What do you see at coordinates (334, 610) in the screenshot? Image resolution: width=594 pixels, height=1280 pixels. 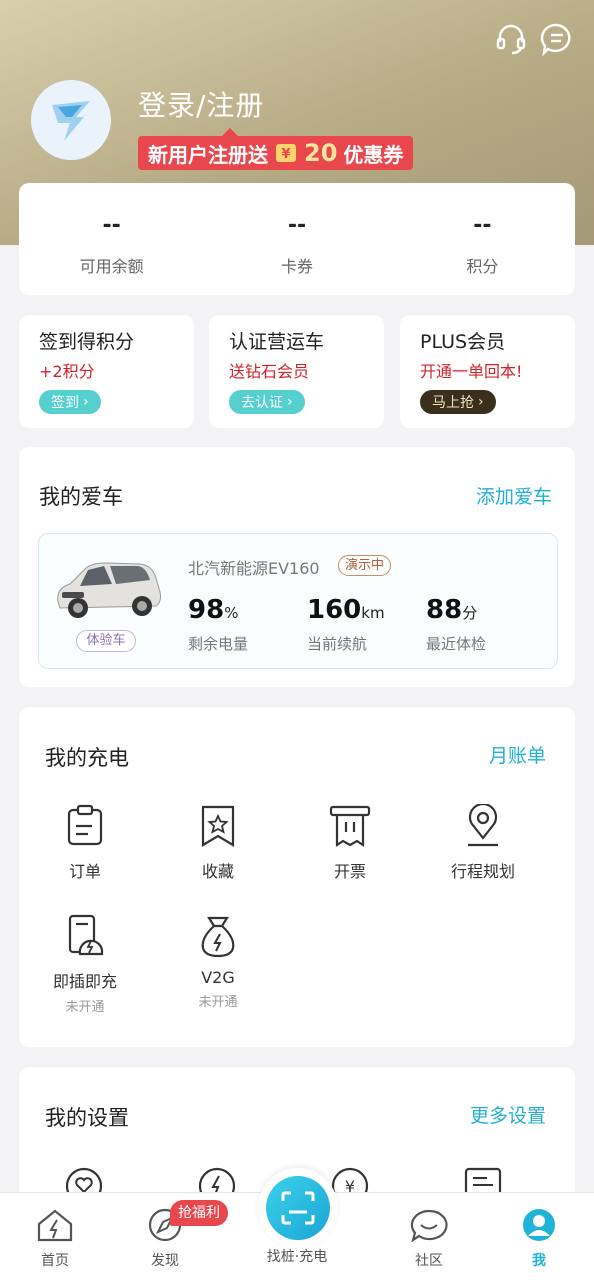 I see `metric-value: 160` at bounding box center [334, 610].